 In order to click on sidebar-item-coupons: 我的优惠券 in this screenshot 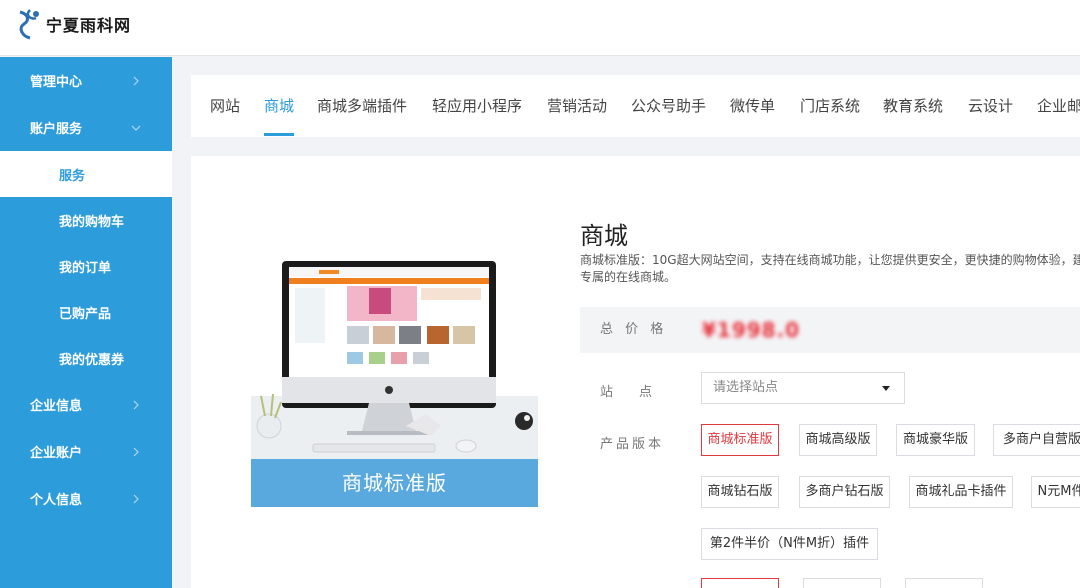, I will do `click(86, 358)`.